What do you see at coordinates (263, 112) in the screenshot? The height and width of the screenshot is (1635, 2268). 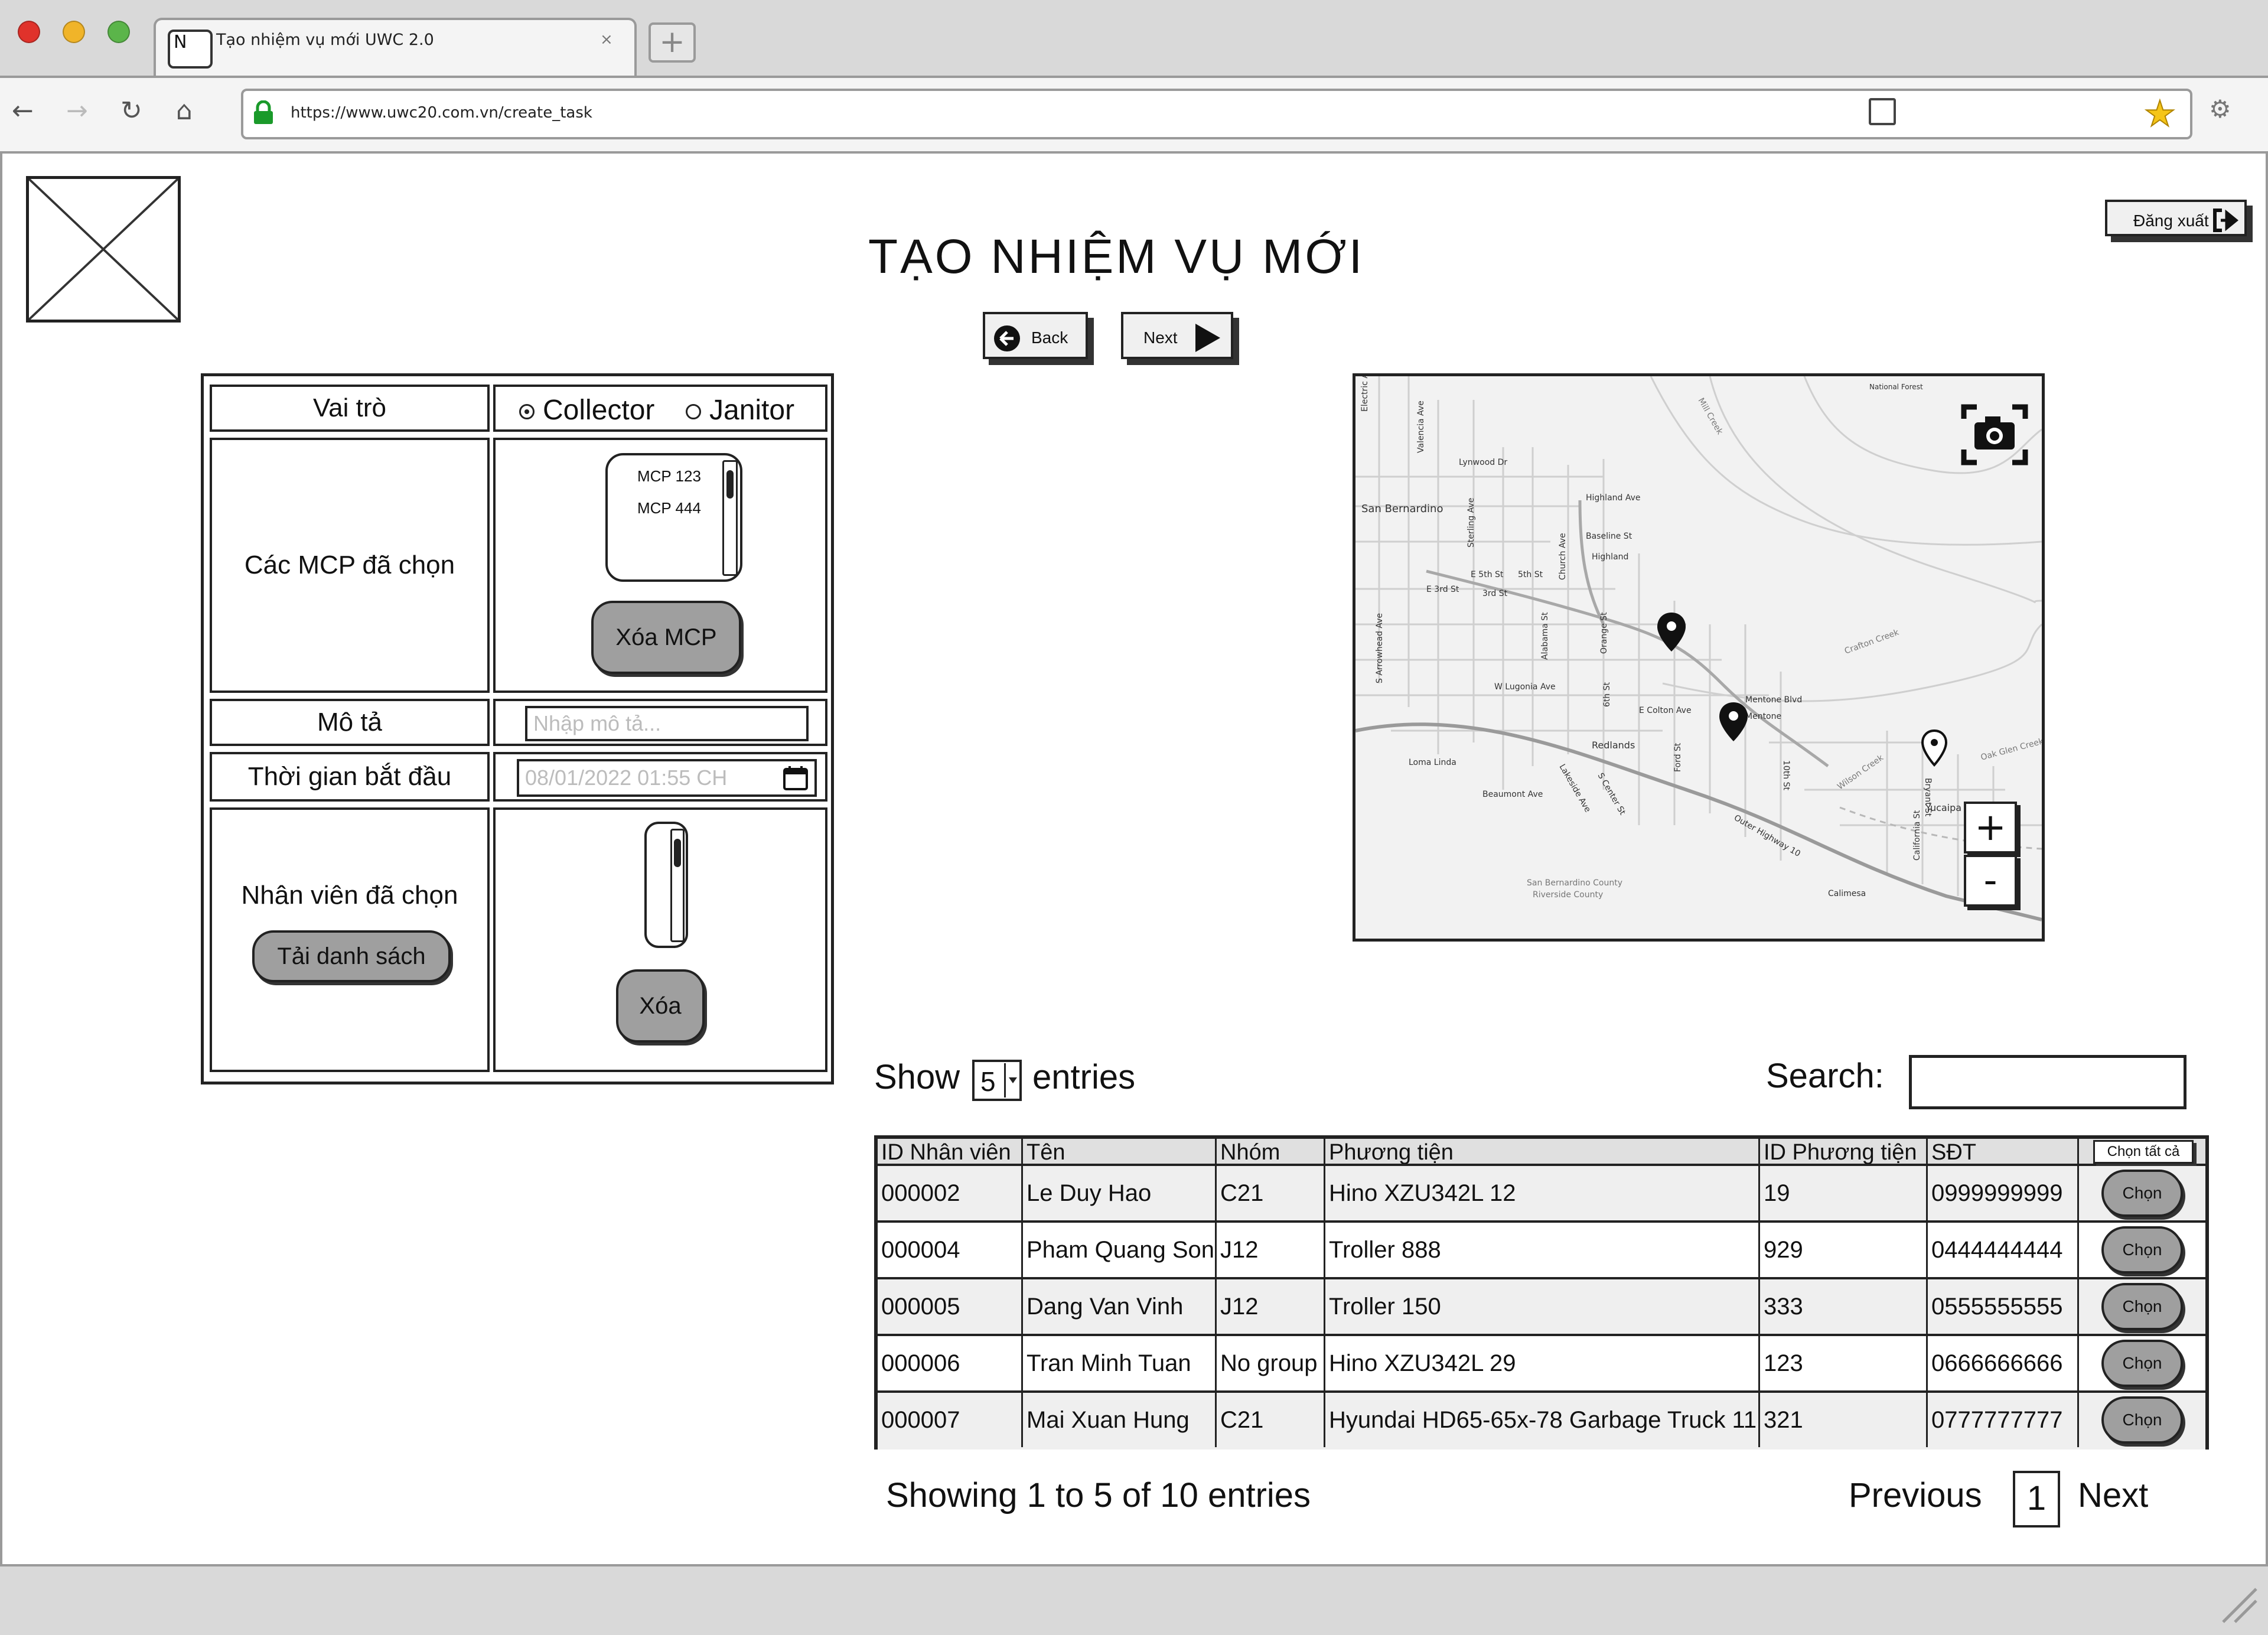 I see `lock-icon` at bounding box center [263, 112].